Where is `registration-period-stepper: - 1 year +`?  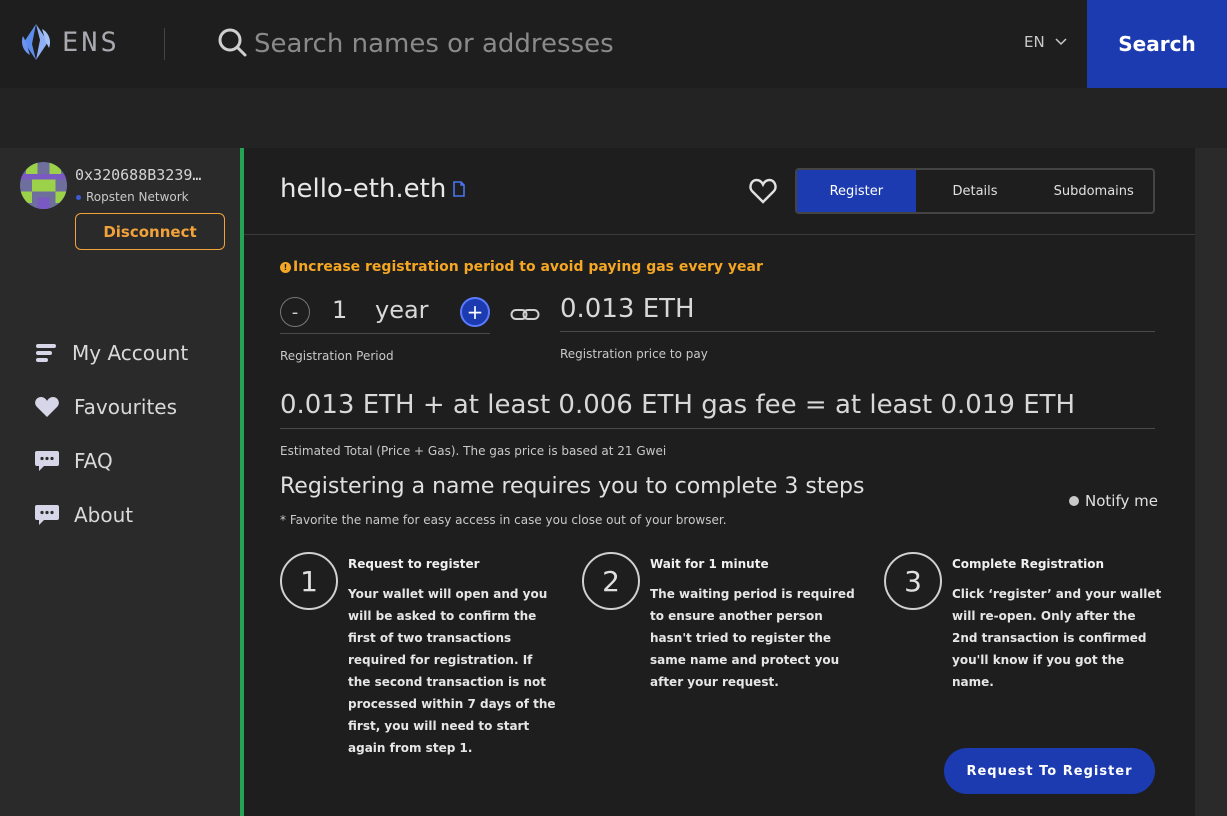 registration-period-stepper: - 1 year + is located at coordinates (385, 314).